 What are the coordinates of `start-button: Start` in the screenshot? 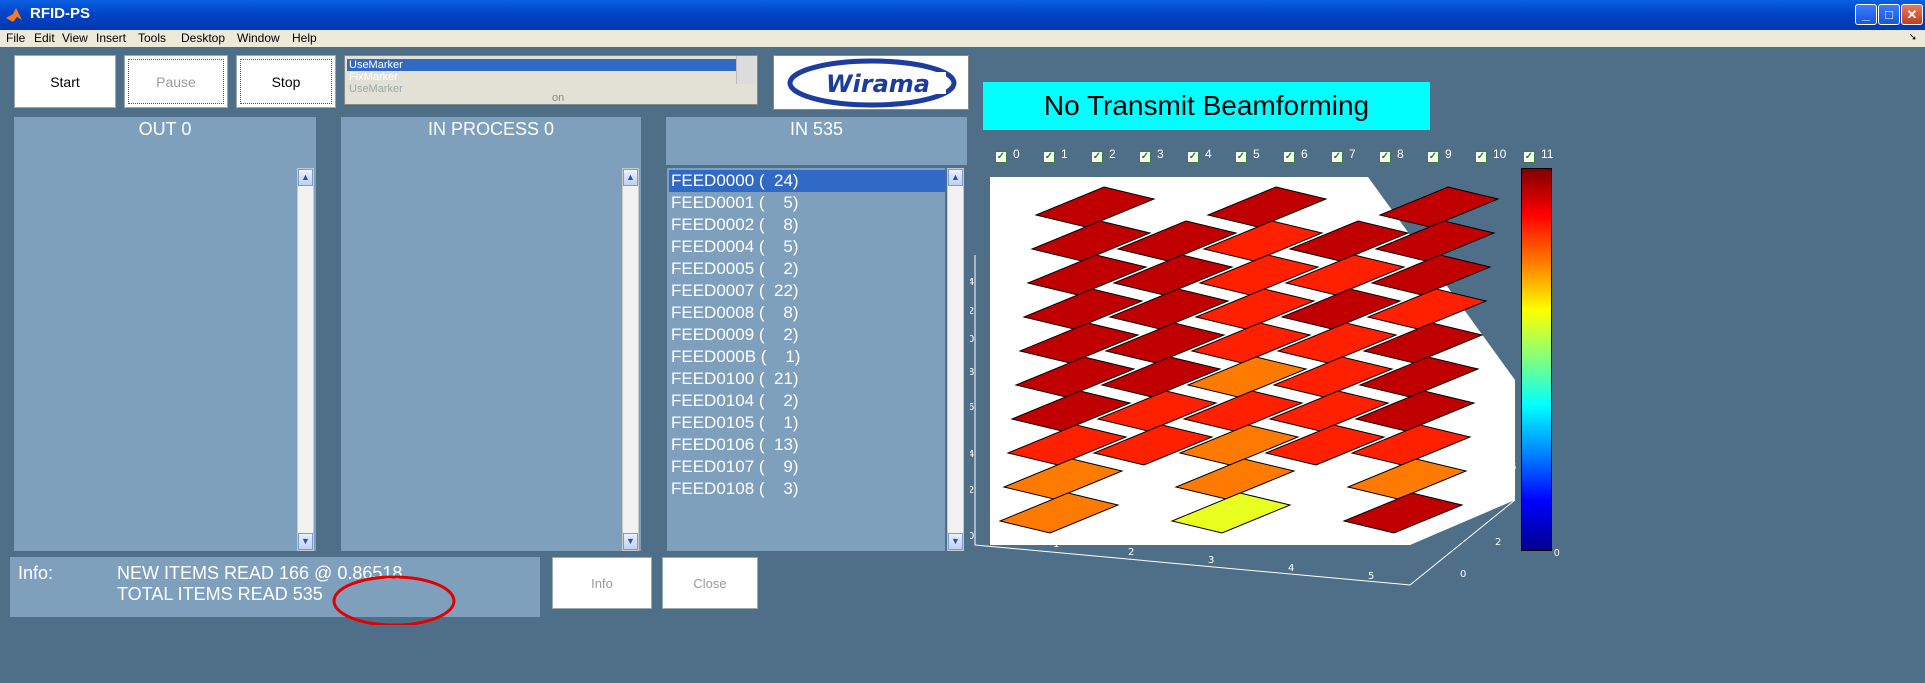 It's located at (65, 81).